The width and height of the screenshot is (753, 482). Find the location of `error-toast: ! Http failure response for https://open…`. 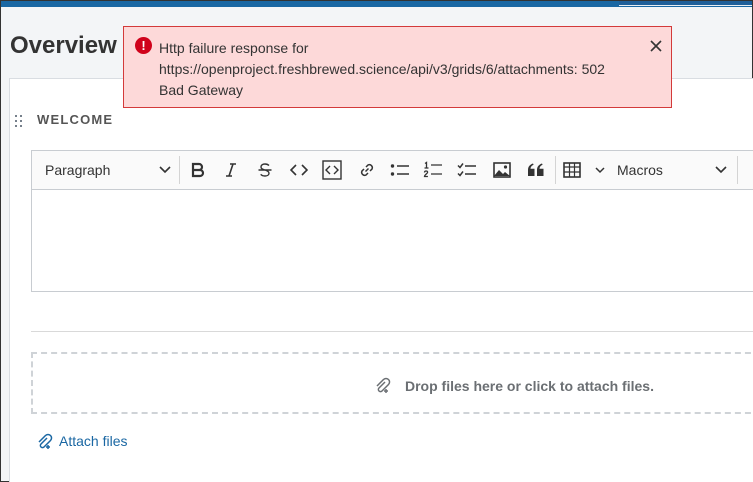

error-toast: ! Http failure response for https://open… is located at coordinates (397, 67).